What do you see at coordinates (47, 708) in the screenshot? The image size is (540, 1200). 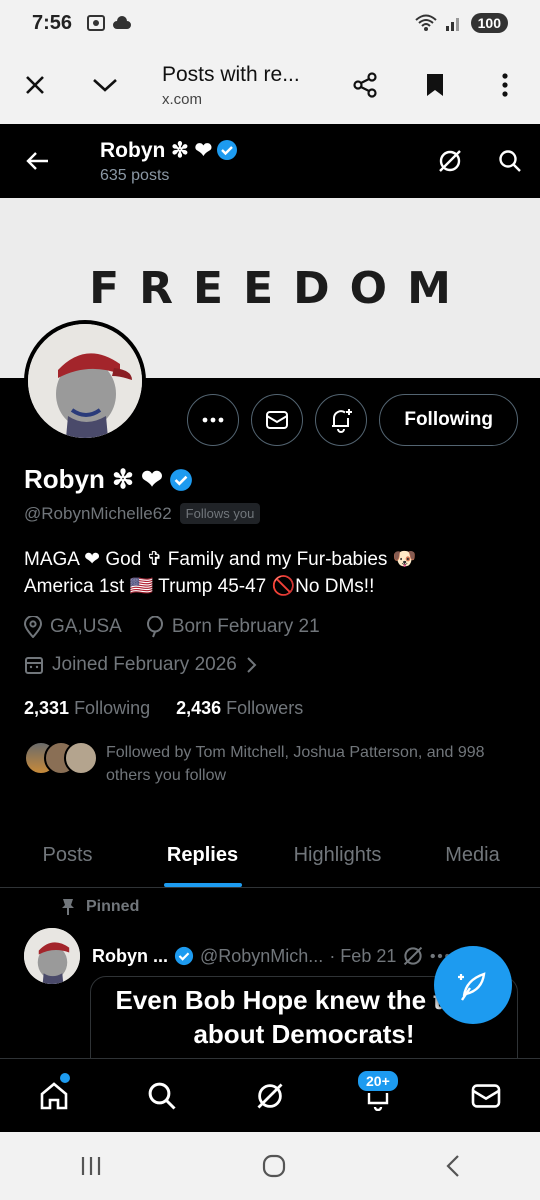 I see `following-count: 2,331` at bounding box center [47, 708].